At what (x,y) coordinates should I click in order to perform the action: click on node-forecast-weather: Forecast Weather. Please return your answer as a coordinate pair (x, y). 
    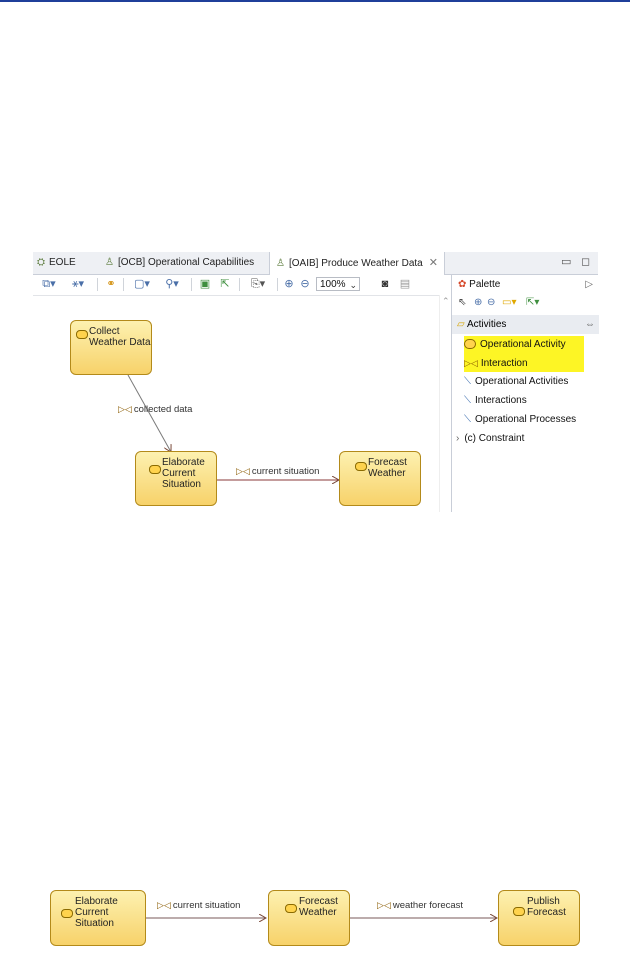
    Looking at the image, I should click on (380, 478).